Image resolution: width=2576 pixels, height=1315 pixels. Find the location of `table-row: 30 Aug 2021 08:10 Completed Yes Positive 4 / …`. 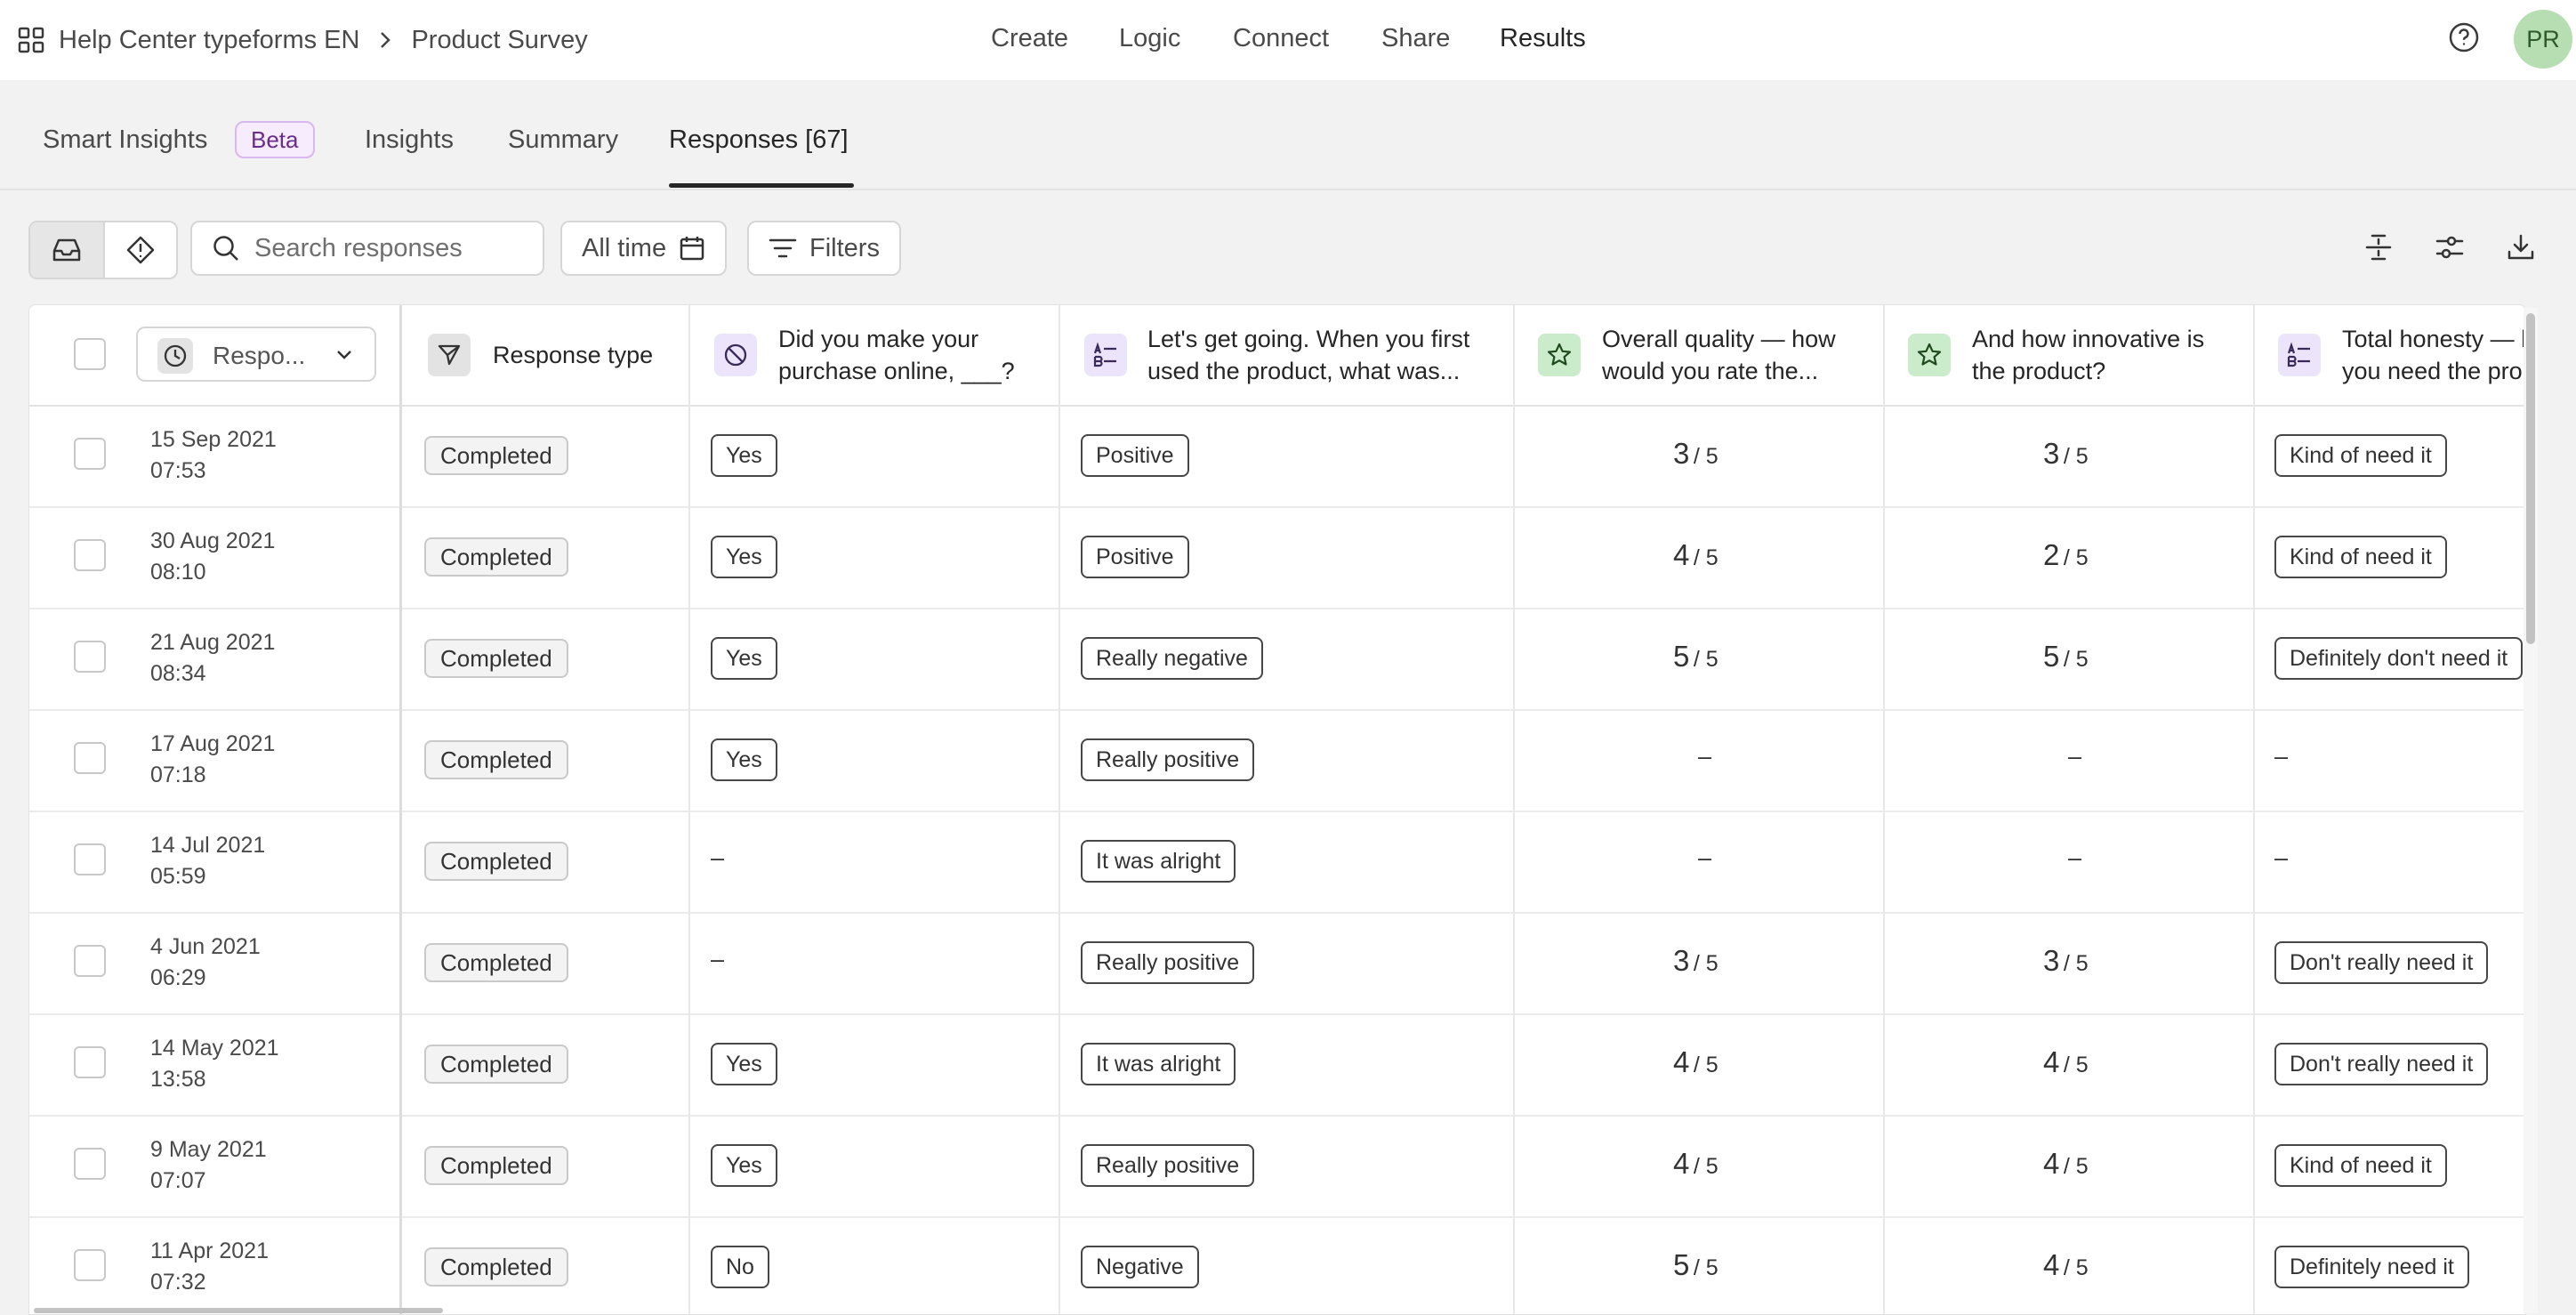

table-row: 30 Aug 2021 08:10 Completed Yes Positive 4 / … is located at coordinates (1277, 557).